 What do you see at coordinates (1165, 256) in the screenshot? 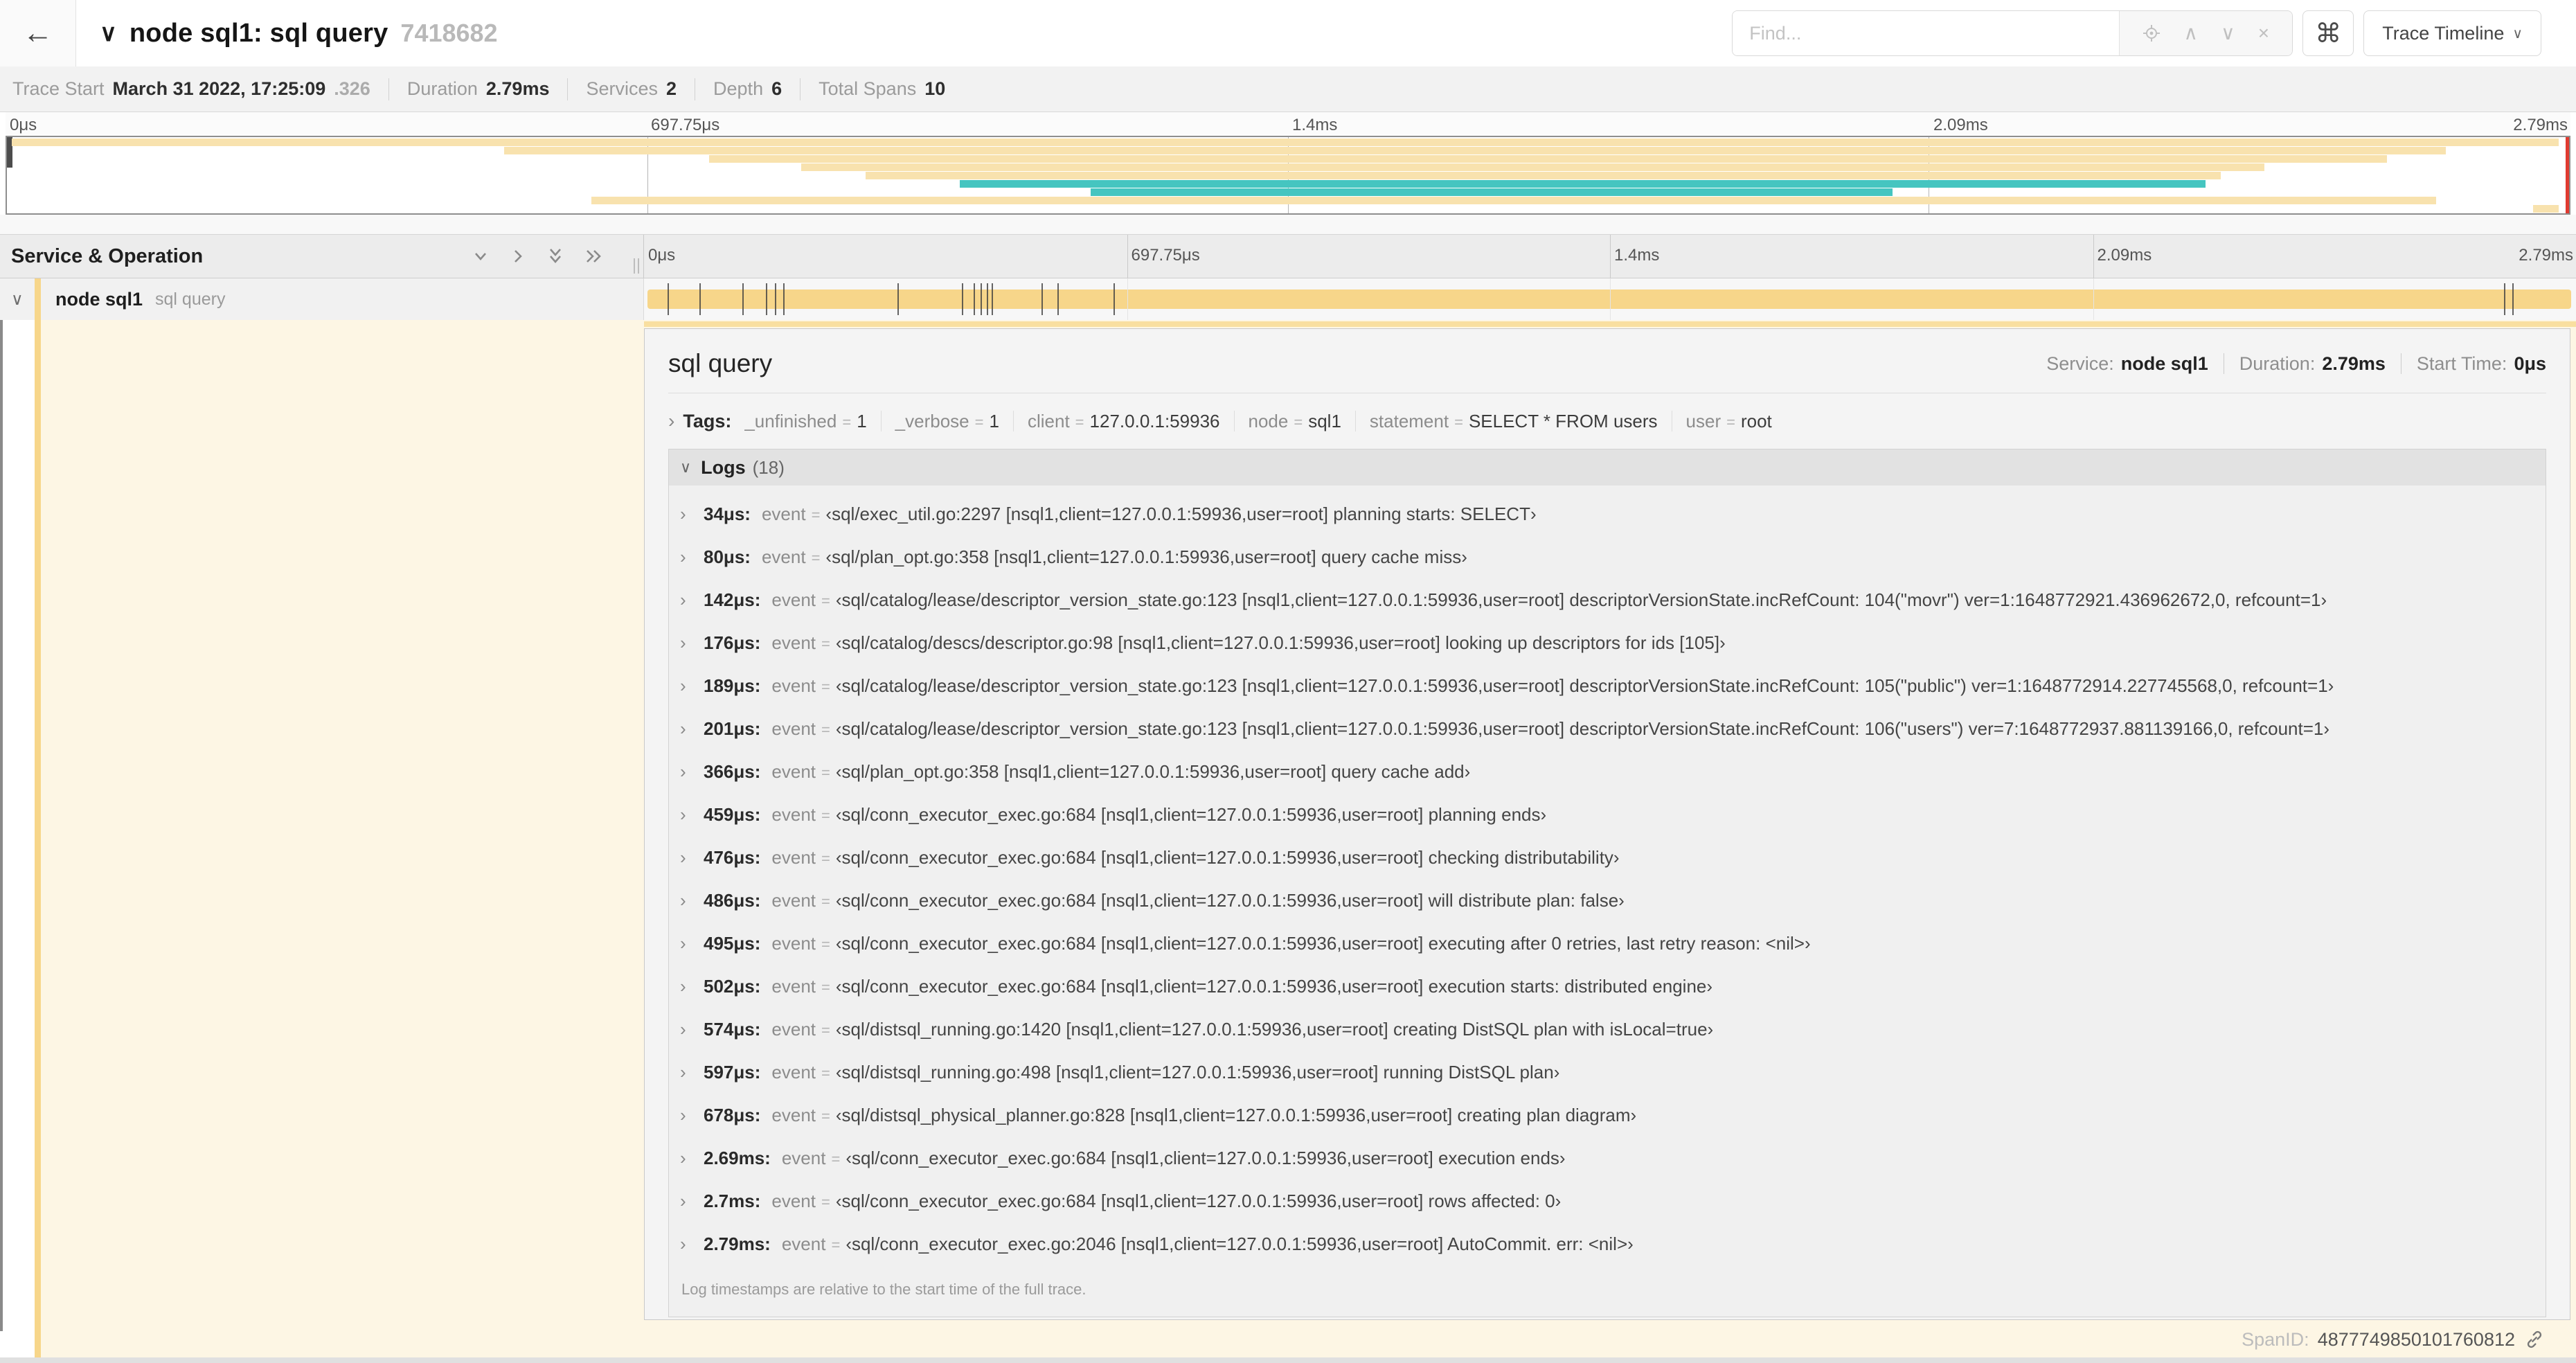
I see `time-tick-label: 697.75μs` at bounding box center [1165, 256].